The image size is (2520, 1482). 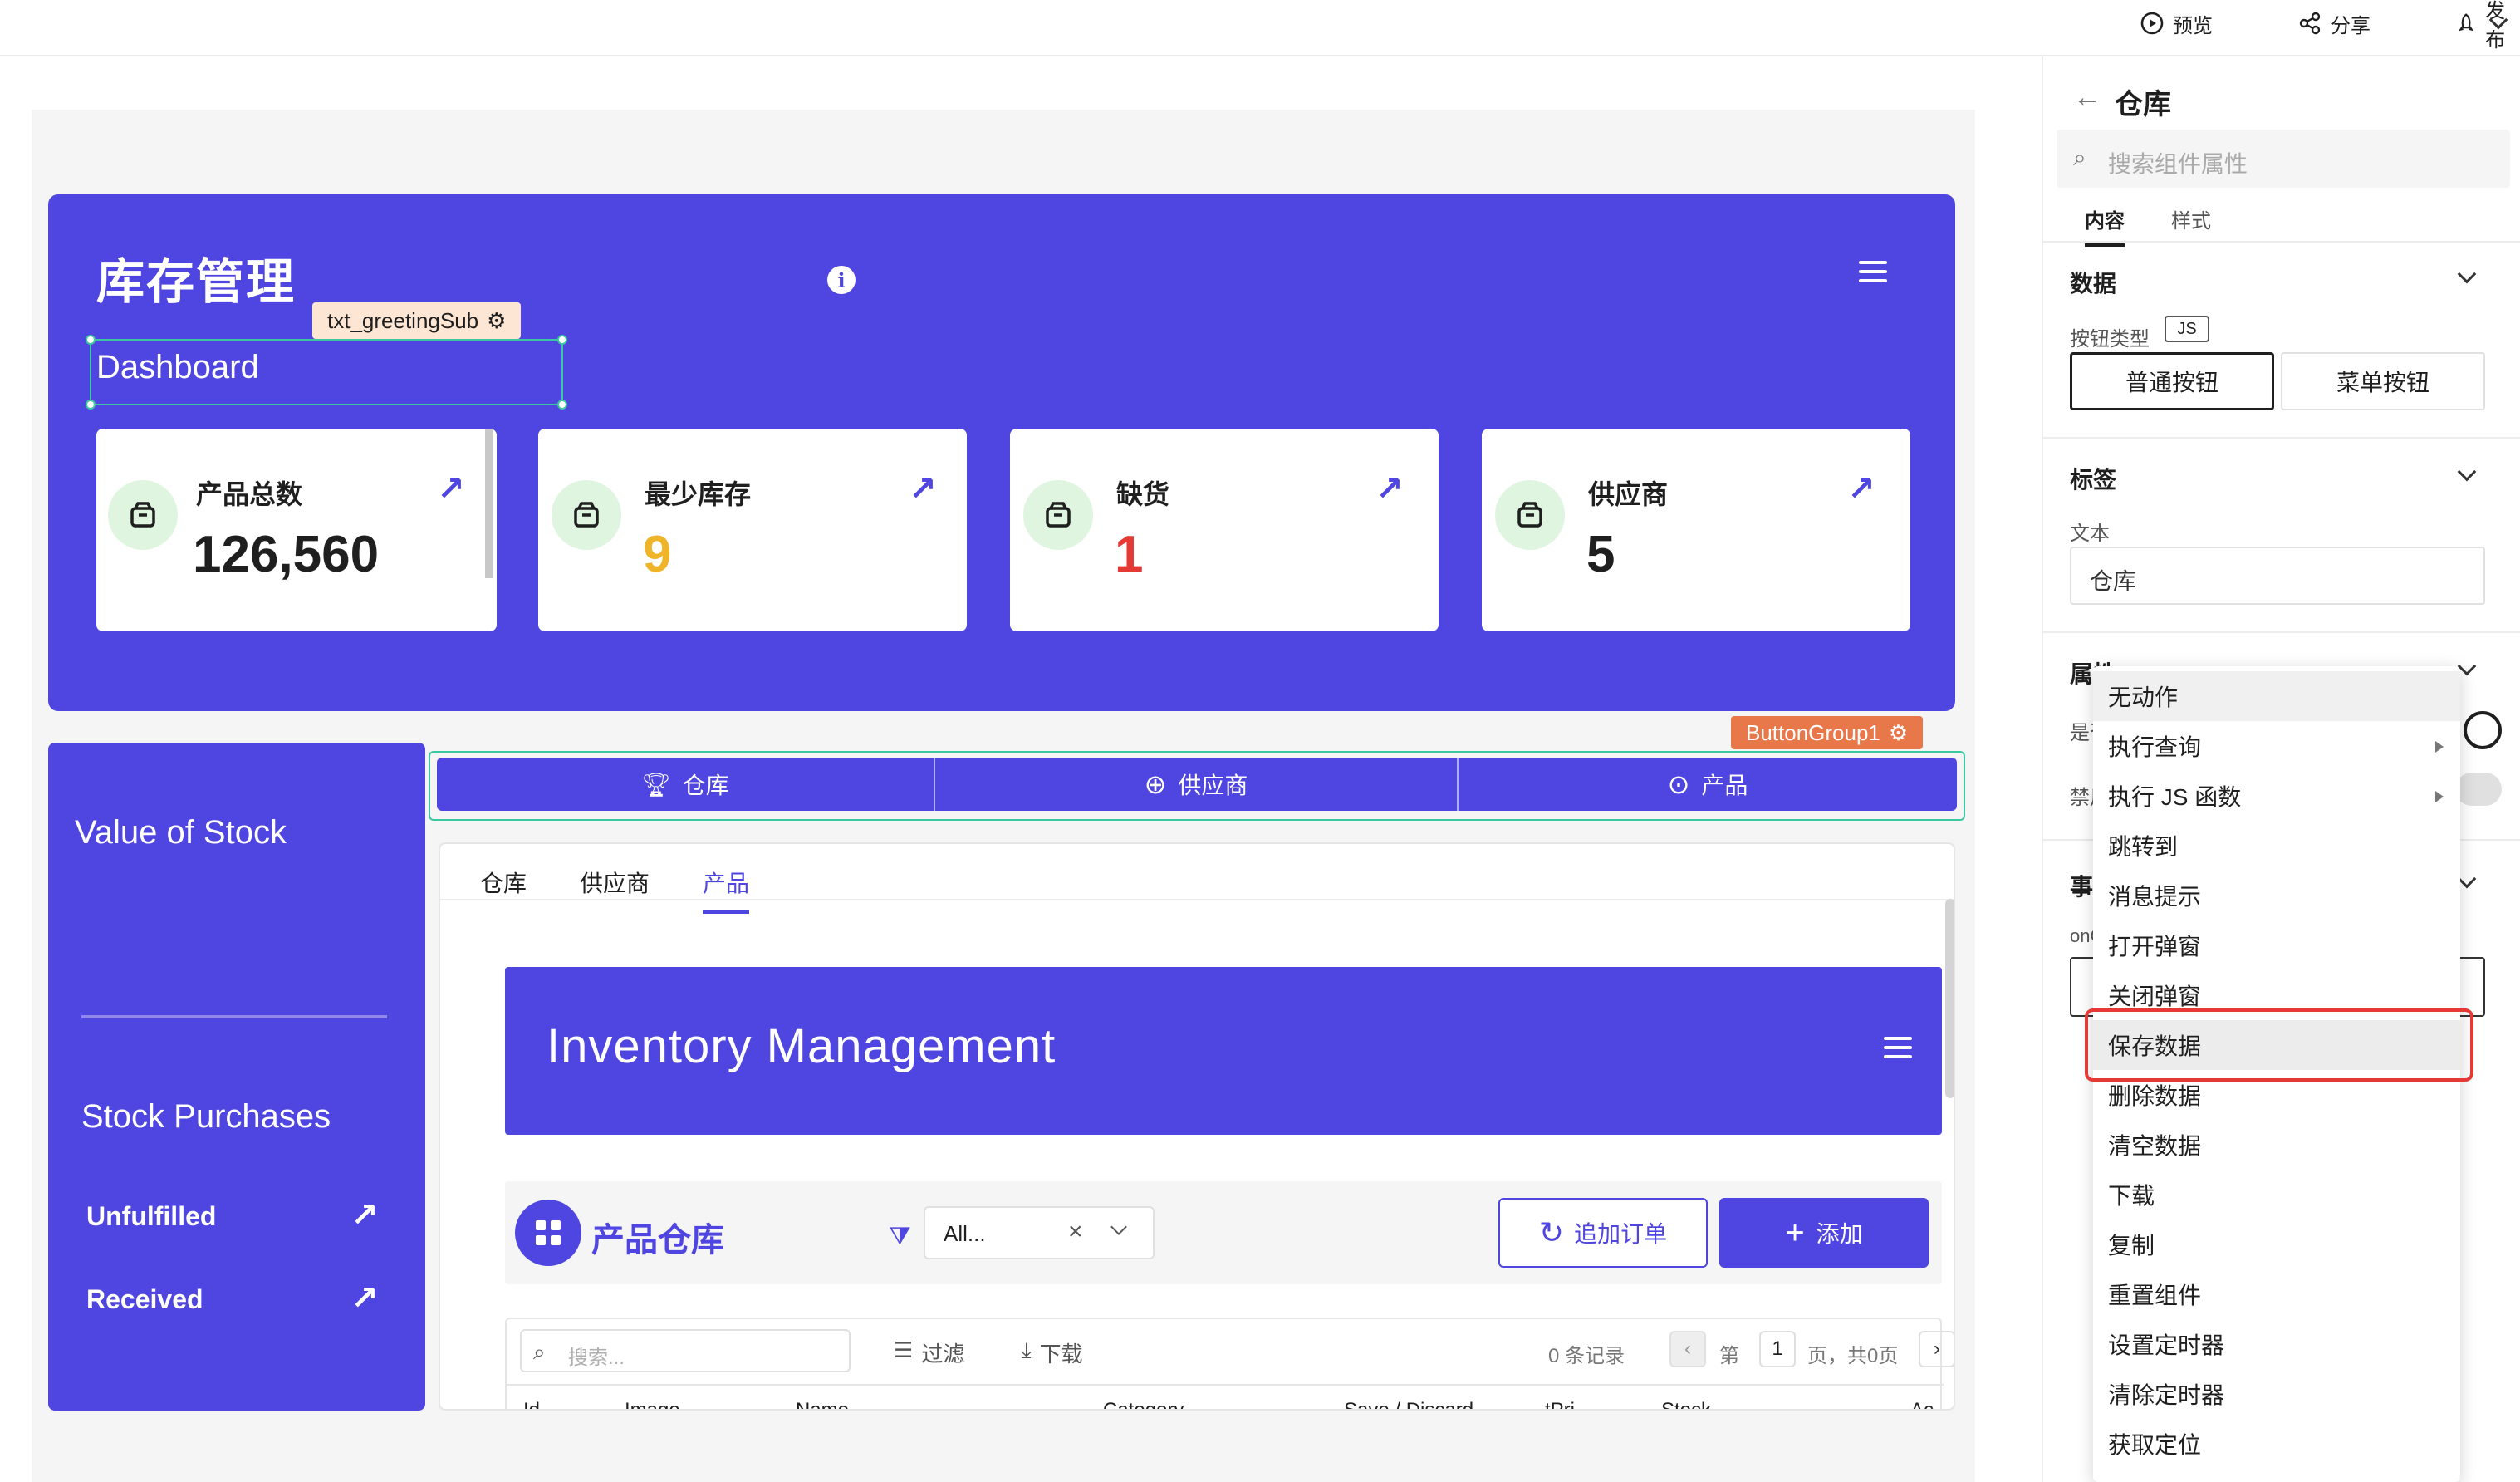 What do you see at coordinates (615, 883) in the screenshot?
I see `tab-supplier: 供应商` at bounding box center [615, 883].